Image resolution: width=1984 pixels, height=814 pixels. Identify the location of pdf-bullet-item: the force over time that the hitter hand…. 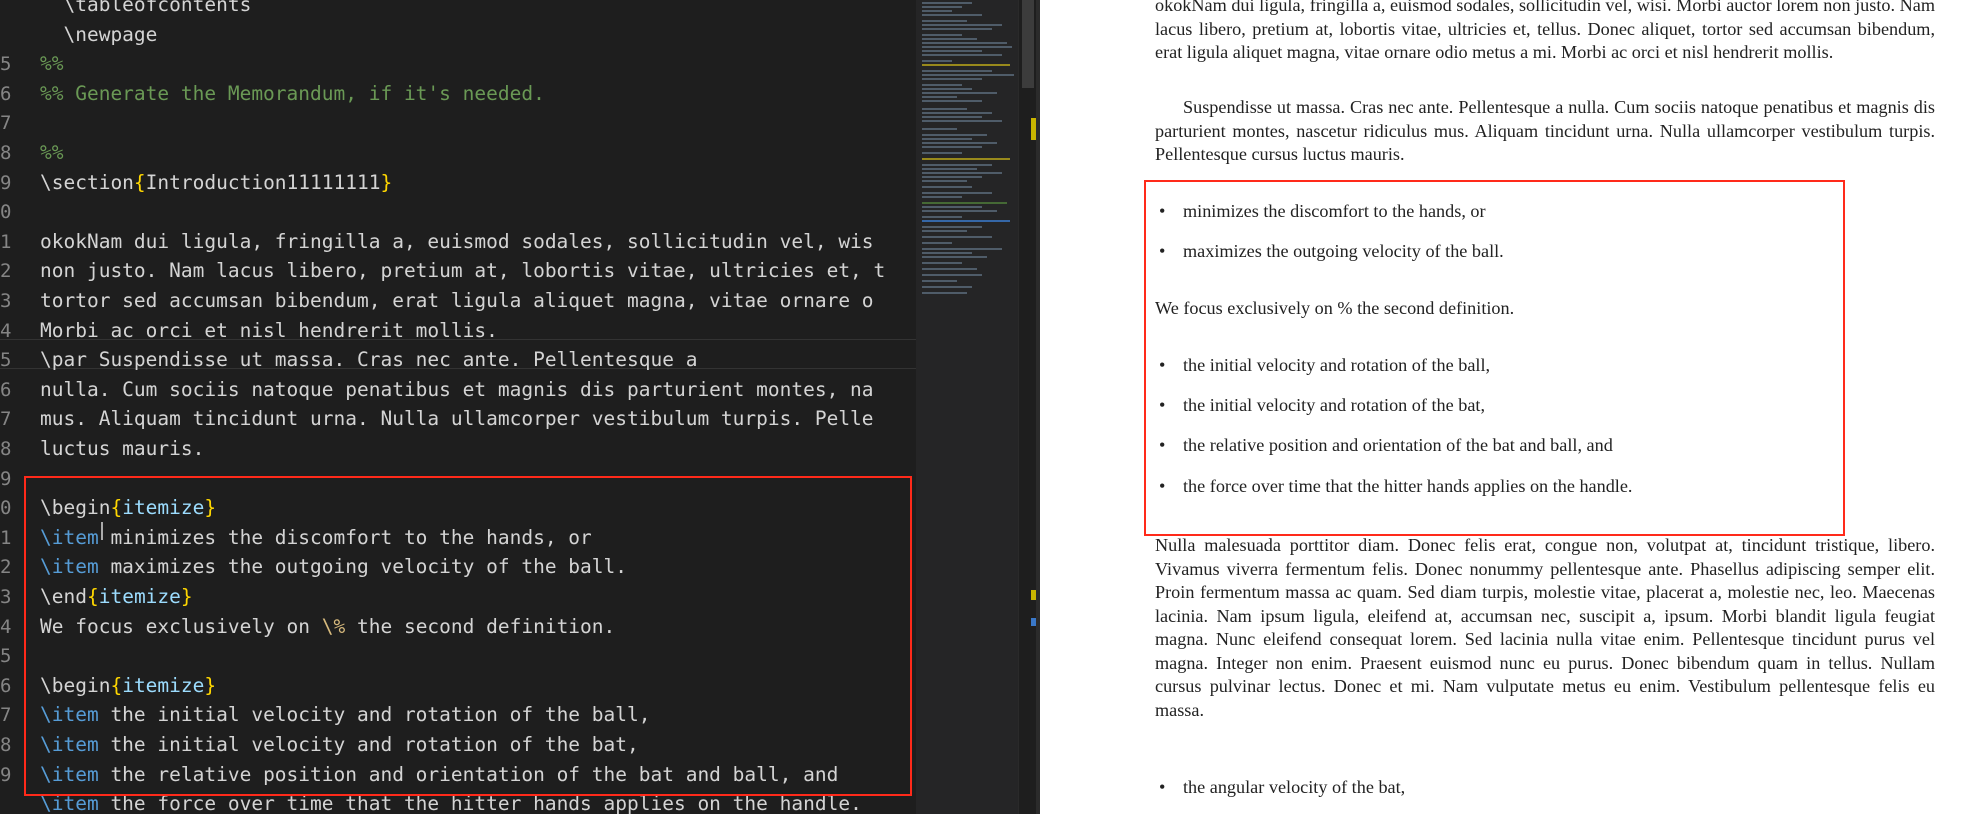
(1396, 486).